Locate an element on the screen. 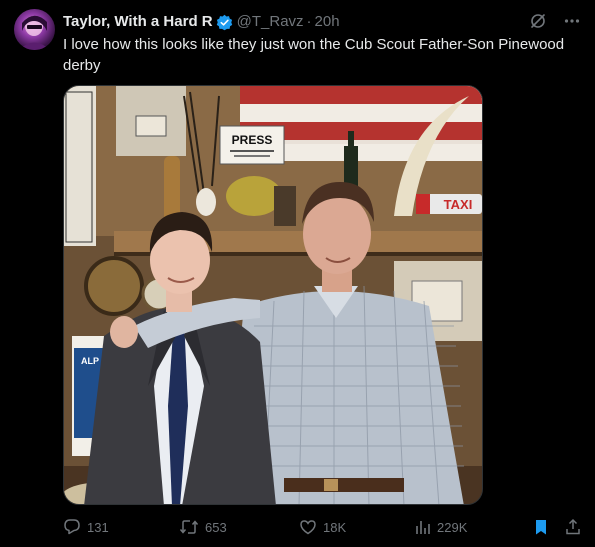 The width and height of the screenshot is (595, 547). sign-press: PRESS is located at coordinates (252, 140).